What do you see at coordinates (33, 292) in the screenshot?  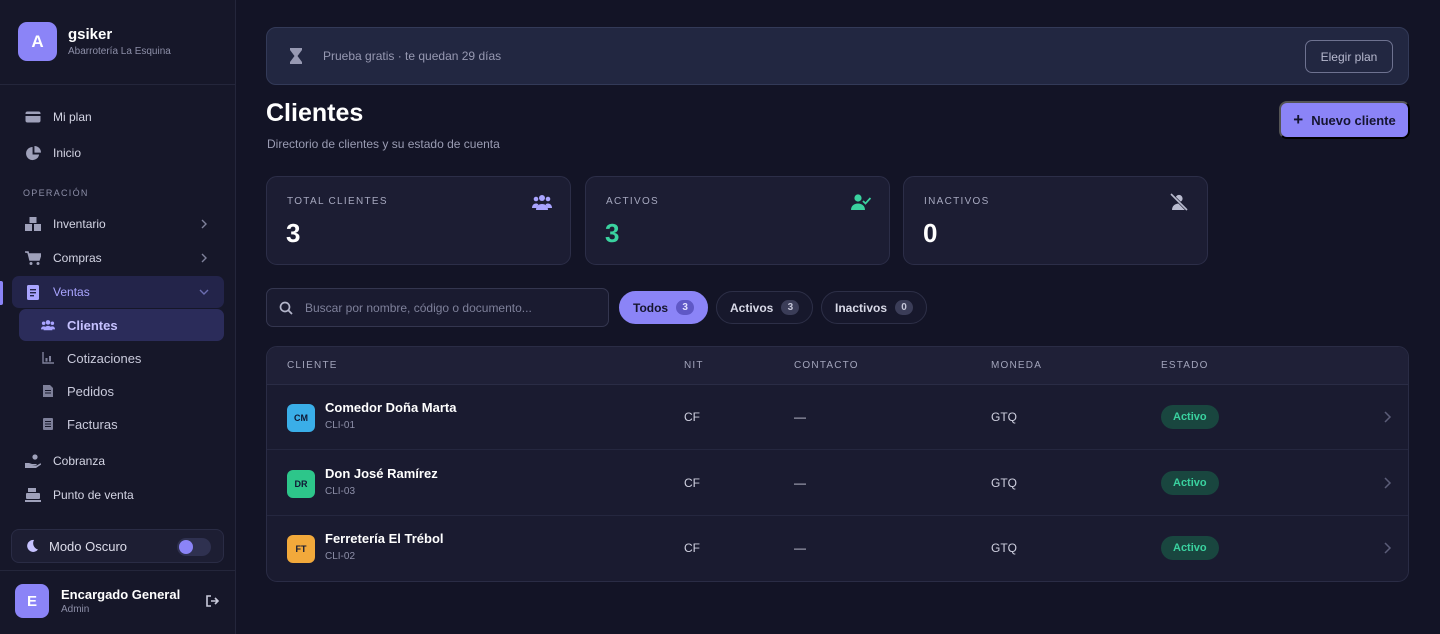 I see `receipt-icon` at bounding box center [33, 292].